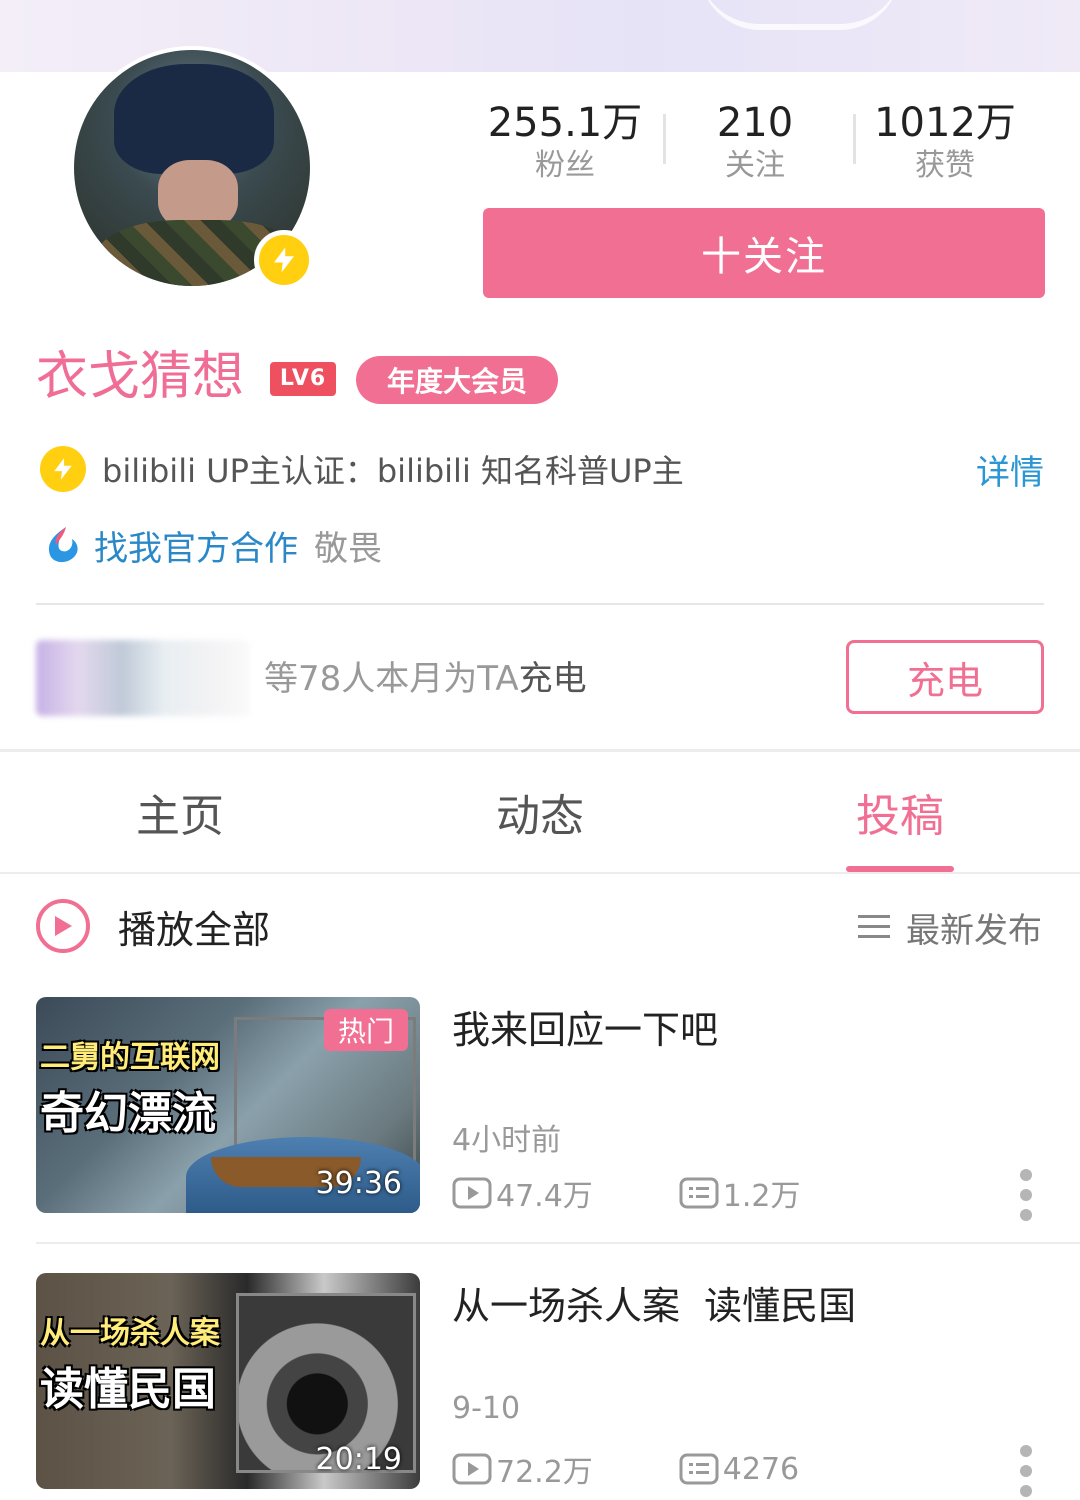 This screenshot has height=1500, width=1080. What do you see at coordinates (486, 1408) in the screenshot?
I see `video-date: 9-10` at bounding box center [486, 1408].